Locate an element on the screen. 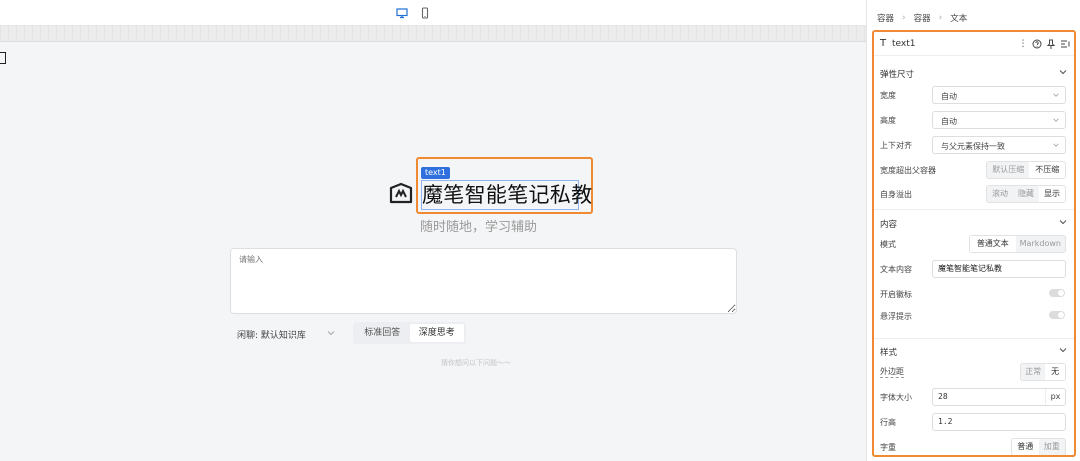 This screenshot has width=1080, height=461. width-row: 宽度 自动 is located at coordinates (974, 96).